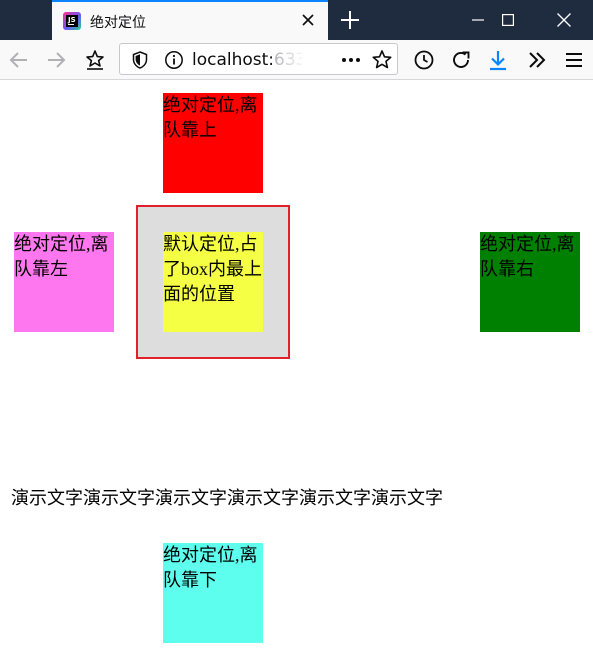 The height and width of the screenshot is (656, 593). I want to click on address-bar: localhost:633, so click(258, 59).